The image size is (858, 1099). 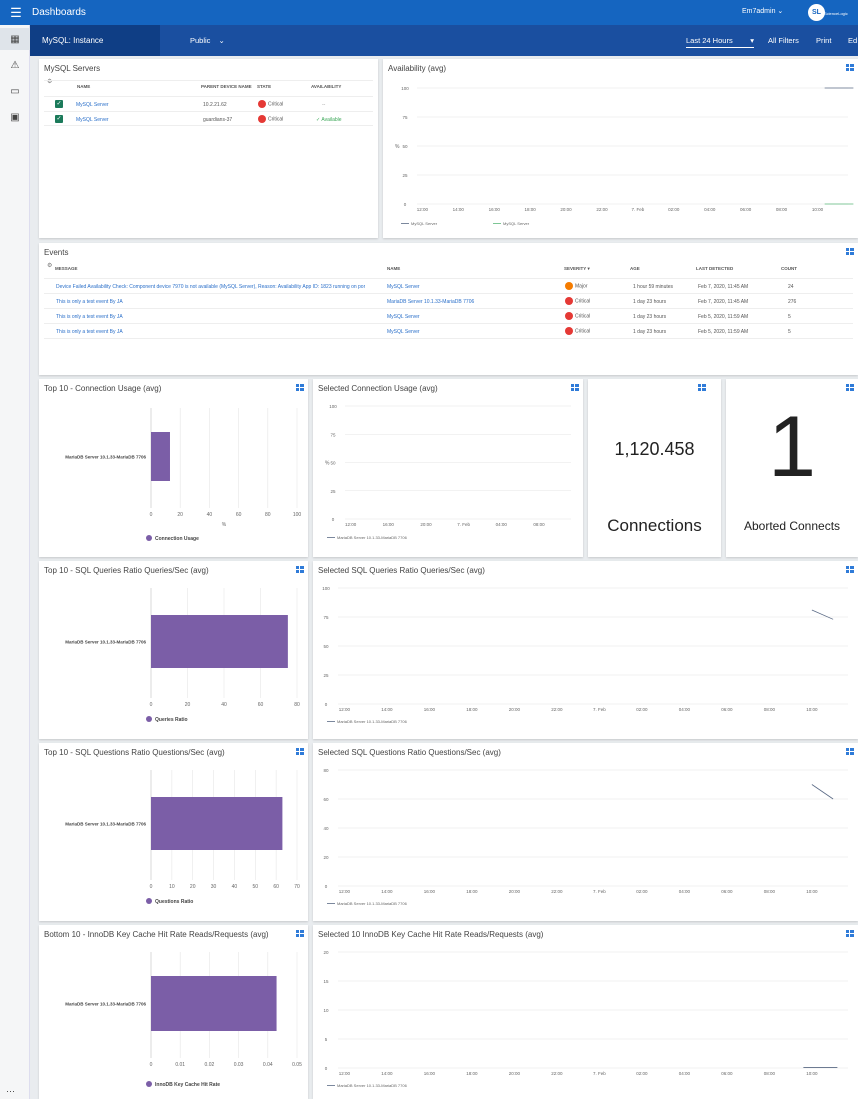 What do you see at coordinates (10, 1091) in the screenshot?
I see `more-icon: ⋯` at bounding box center [10, 1091].